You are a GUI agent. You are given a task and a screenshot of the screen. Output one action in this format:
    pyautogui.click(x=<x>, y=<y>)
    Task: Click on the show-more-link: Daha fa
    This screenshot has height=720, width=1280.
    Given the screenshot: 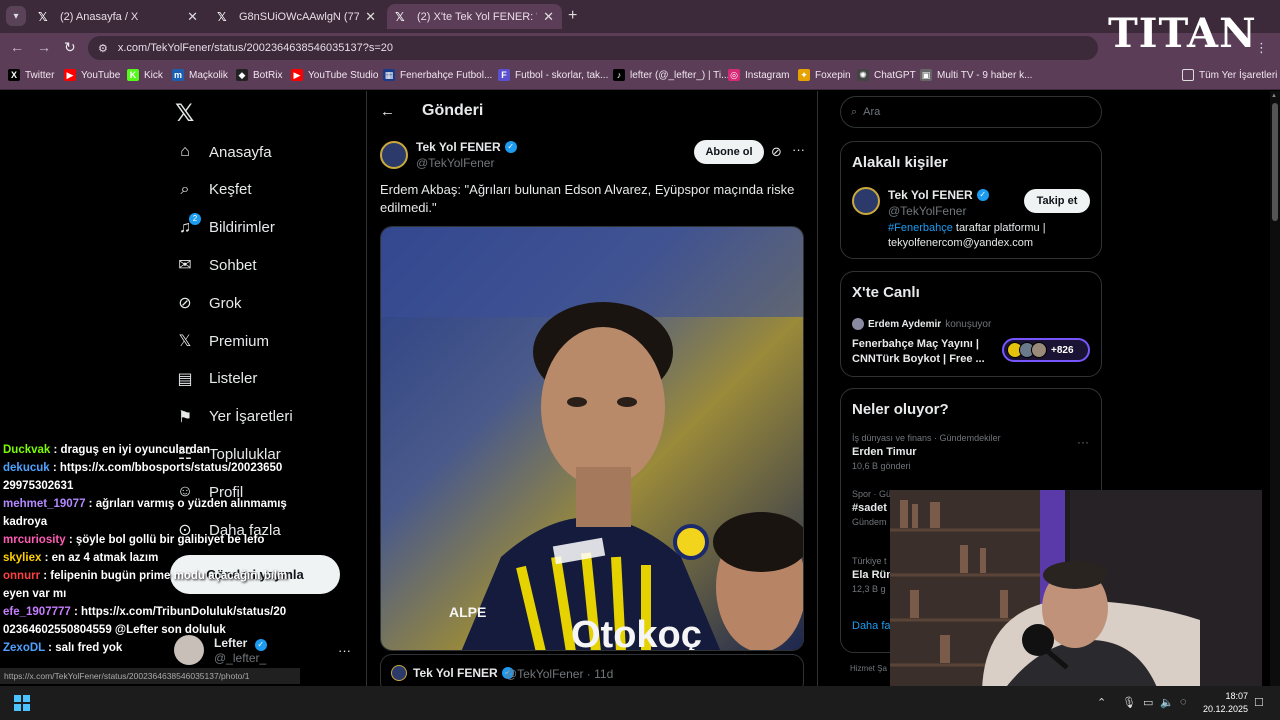 What is the action you would take?
    pyautogui.click(x=871, y=626)
    